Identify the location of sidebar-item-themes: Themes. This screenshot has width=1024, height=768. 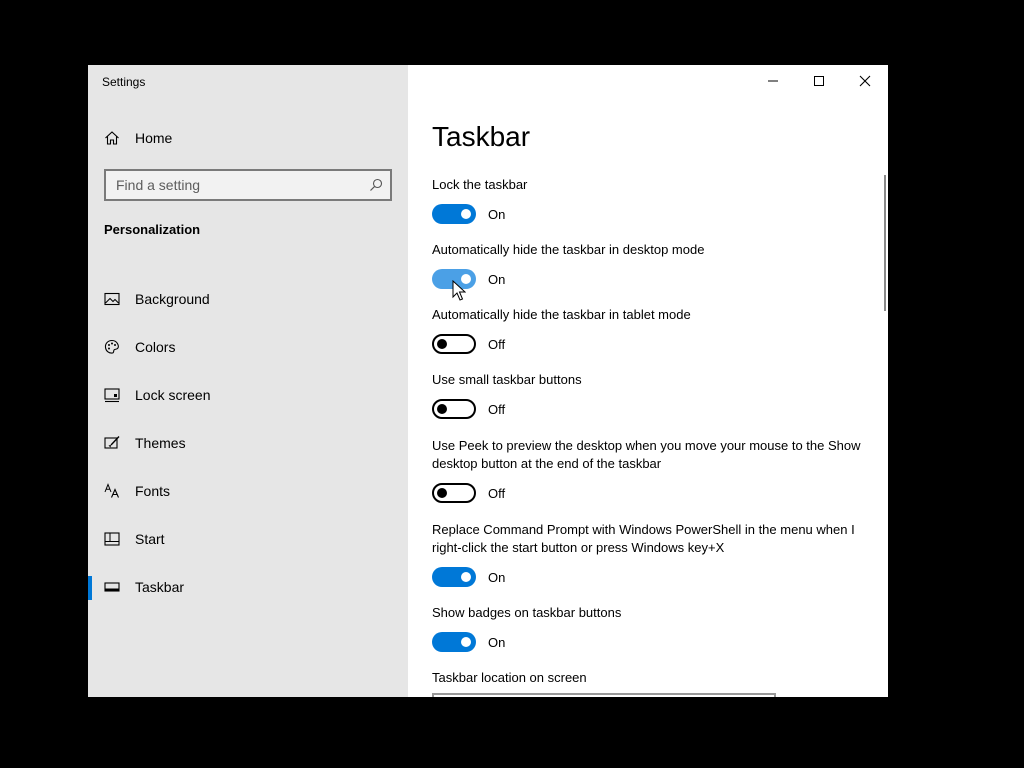
(248, 443).